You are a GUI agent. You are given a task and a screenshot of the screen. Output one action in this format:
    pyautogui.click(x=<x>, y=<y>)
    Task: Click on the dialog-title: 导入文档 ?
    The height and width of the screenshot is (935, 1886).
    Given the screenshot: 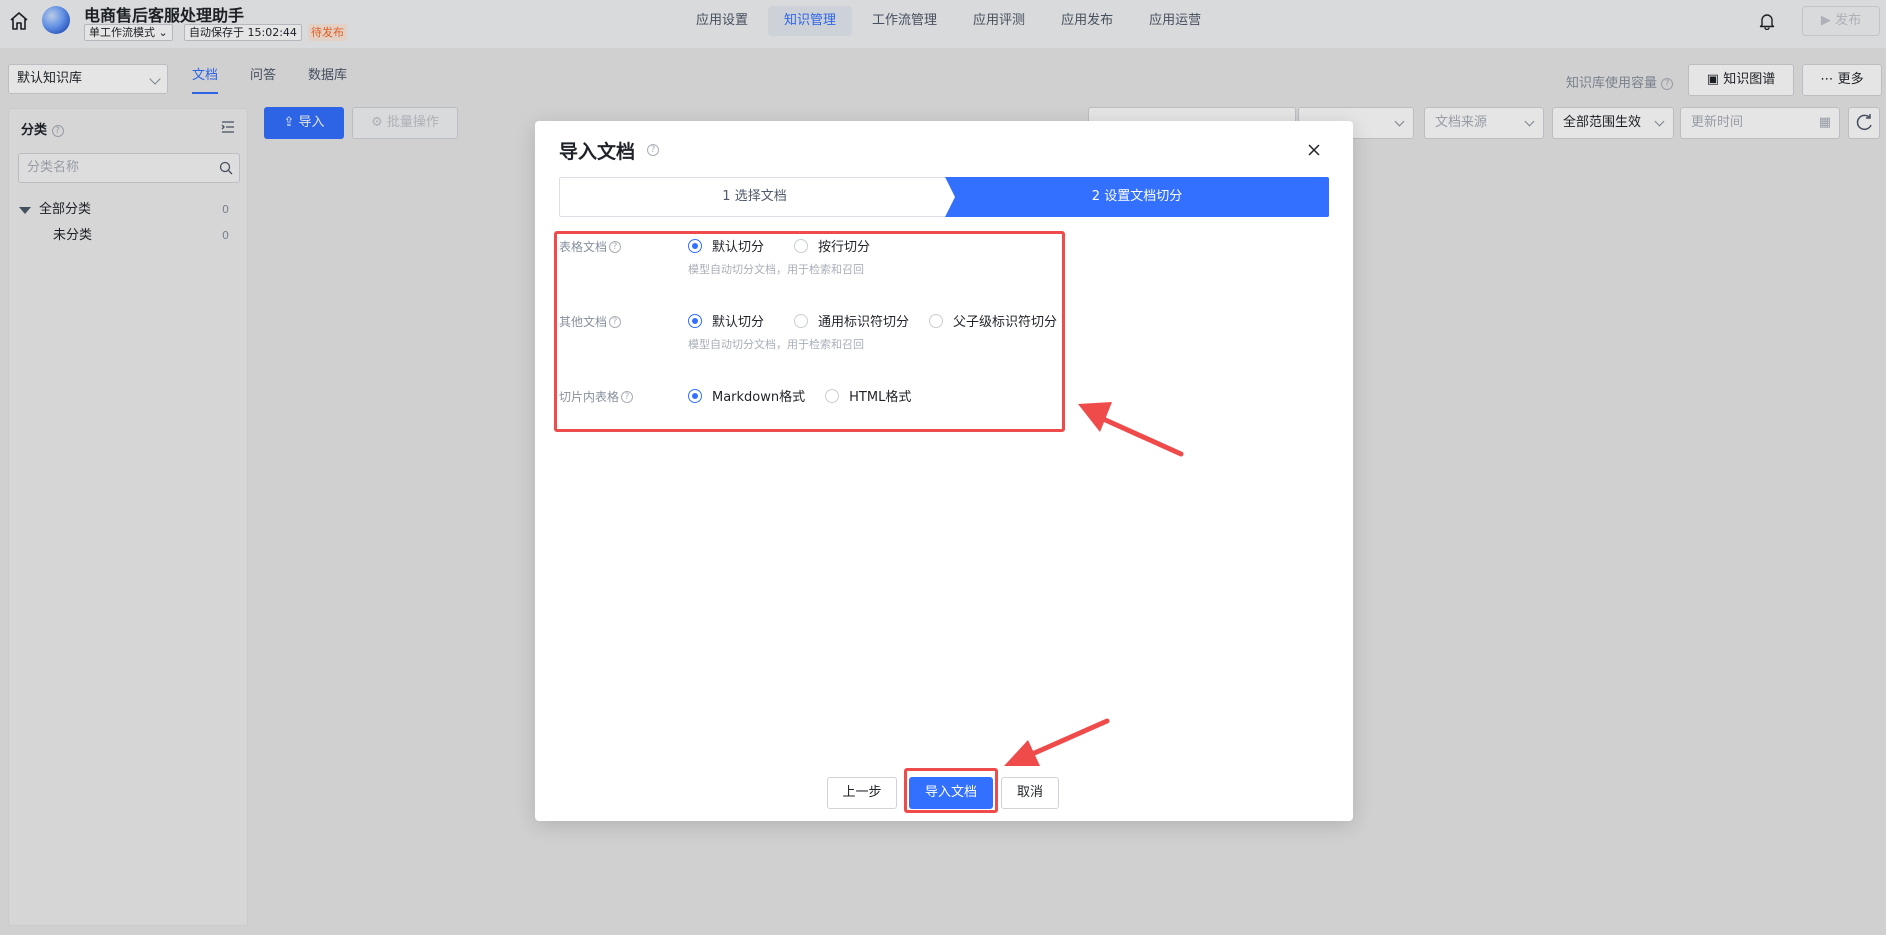 What is the action you would take?
    pyautogui.click(x=609, y=150)
    